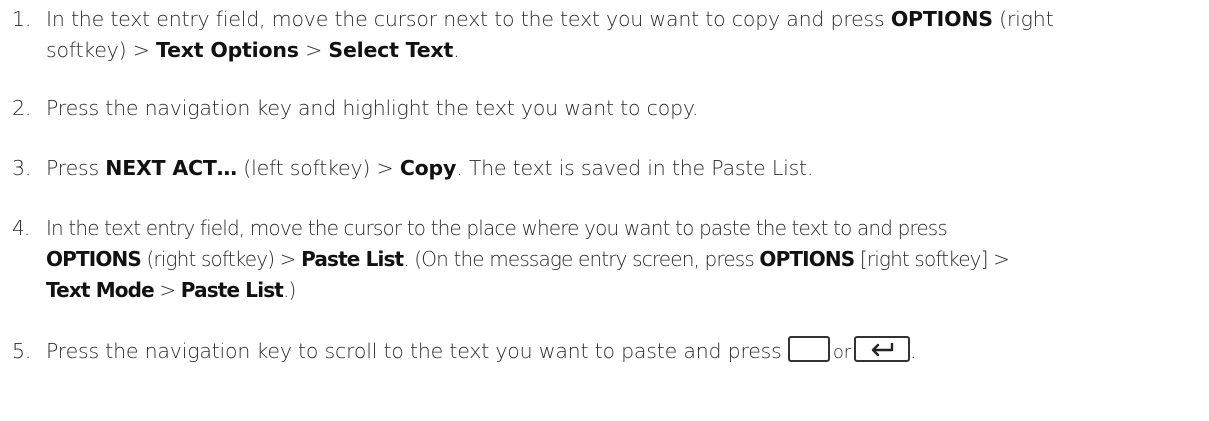  I want to click on step-1-text-f: ., so click(456, 50).